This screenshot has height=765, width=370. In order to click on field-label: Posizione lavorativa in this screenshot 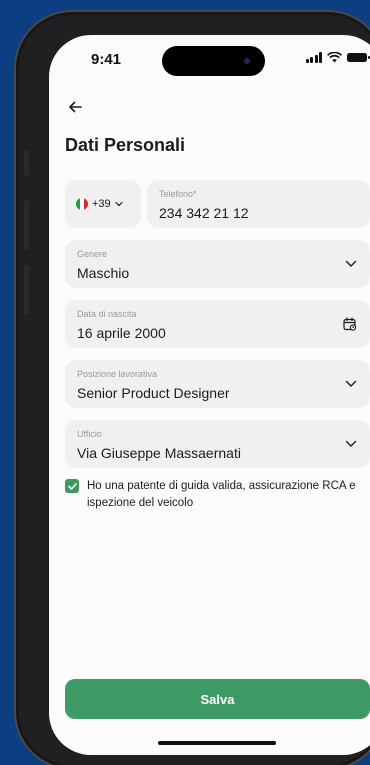, I will do `click(117, 374)`.